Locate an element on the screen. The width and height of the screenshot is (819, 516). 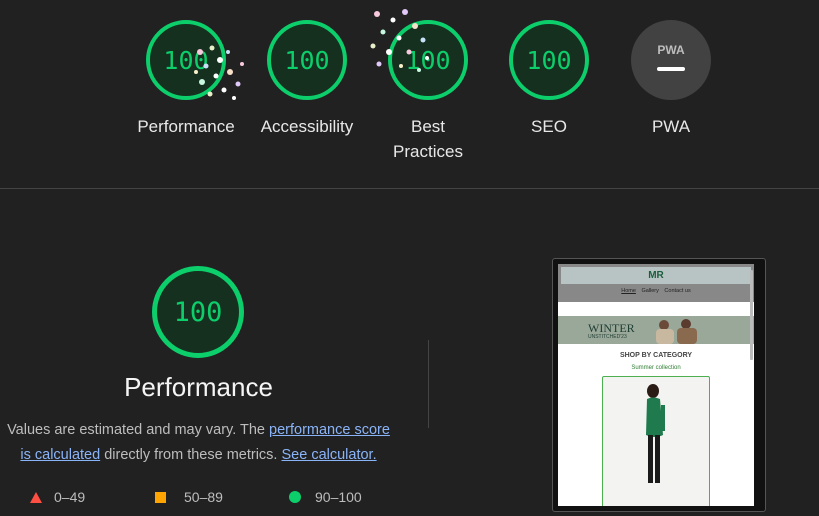
legend-fail: 0–49 is located at coordinates (57, 497).